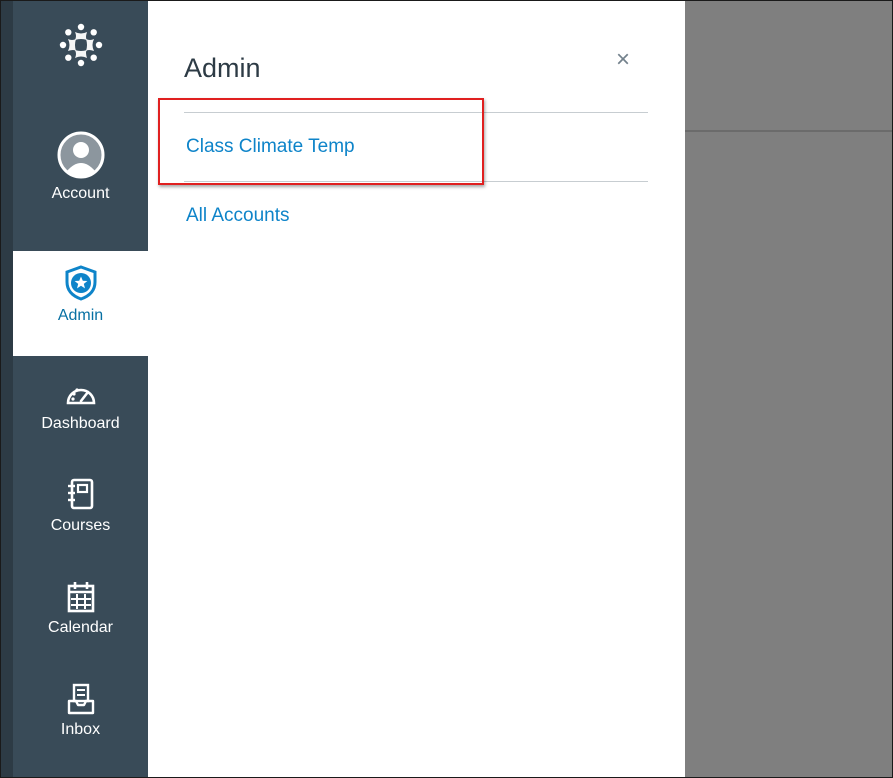 Image resolution: width=893 pixels, height=778 pixels. I want to click on user-avatar-icon, so click(81, 155).